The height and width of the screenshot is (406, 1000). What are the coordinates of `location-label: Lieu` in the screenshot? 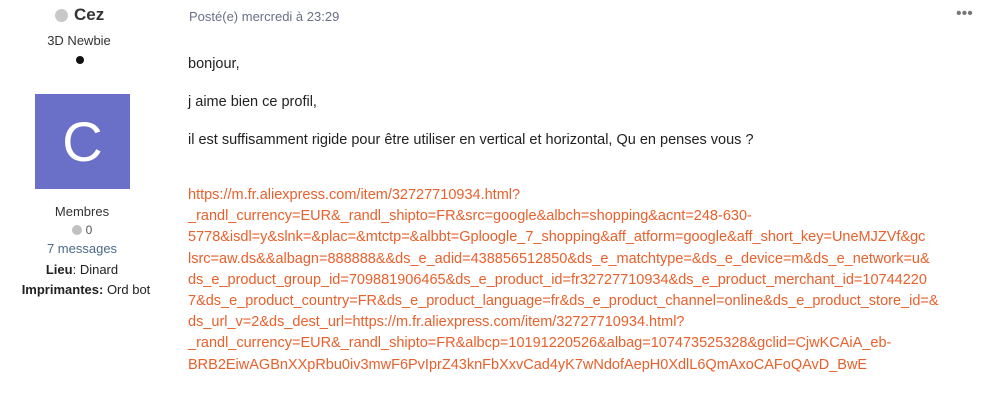 It's located at (59, 269).